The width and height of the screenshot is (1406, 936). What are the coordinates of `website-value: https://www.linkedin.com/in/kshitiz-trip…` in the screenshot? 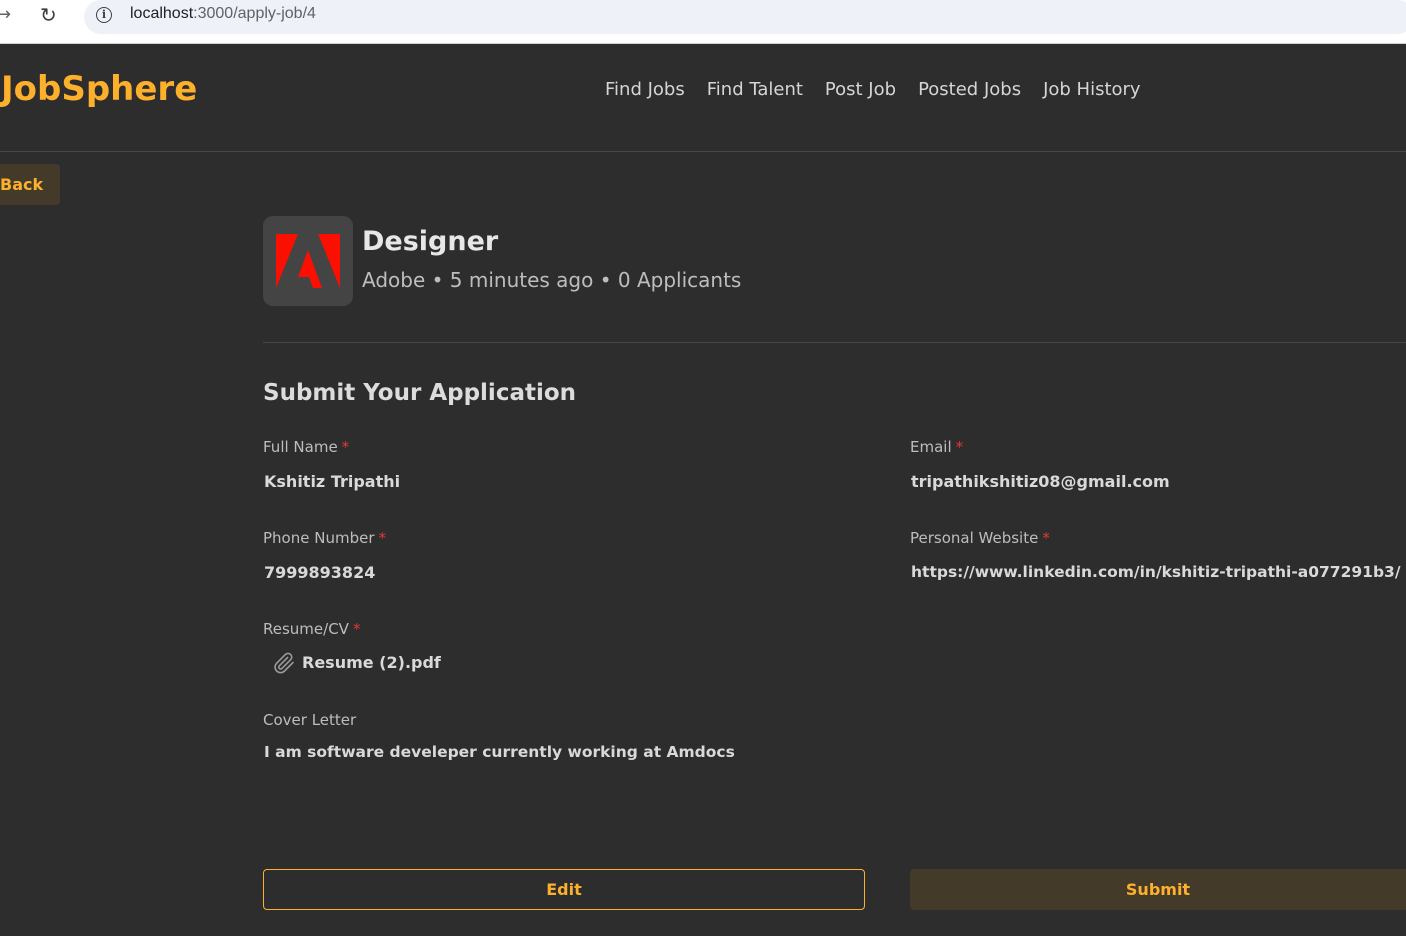 It's located at (1155, 572).